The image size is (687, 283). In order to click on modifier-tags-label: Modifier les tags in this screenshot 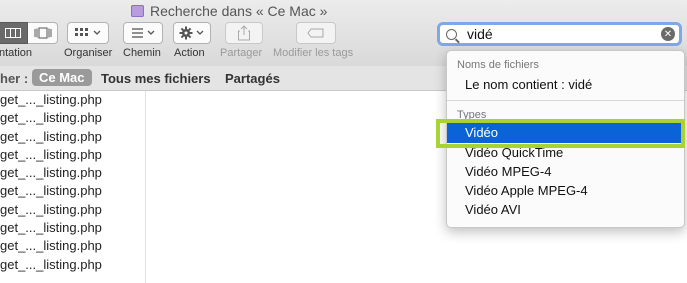, I will do `click(313, 53)`.